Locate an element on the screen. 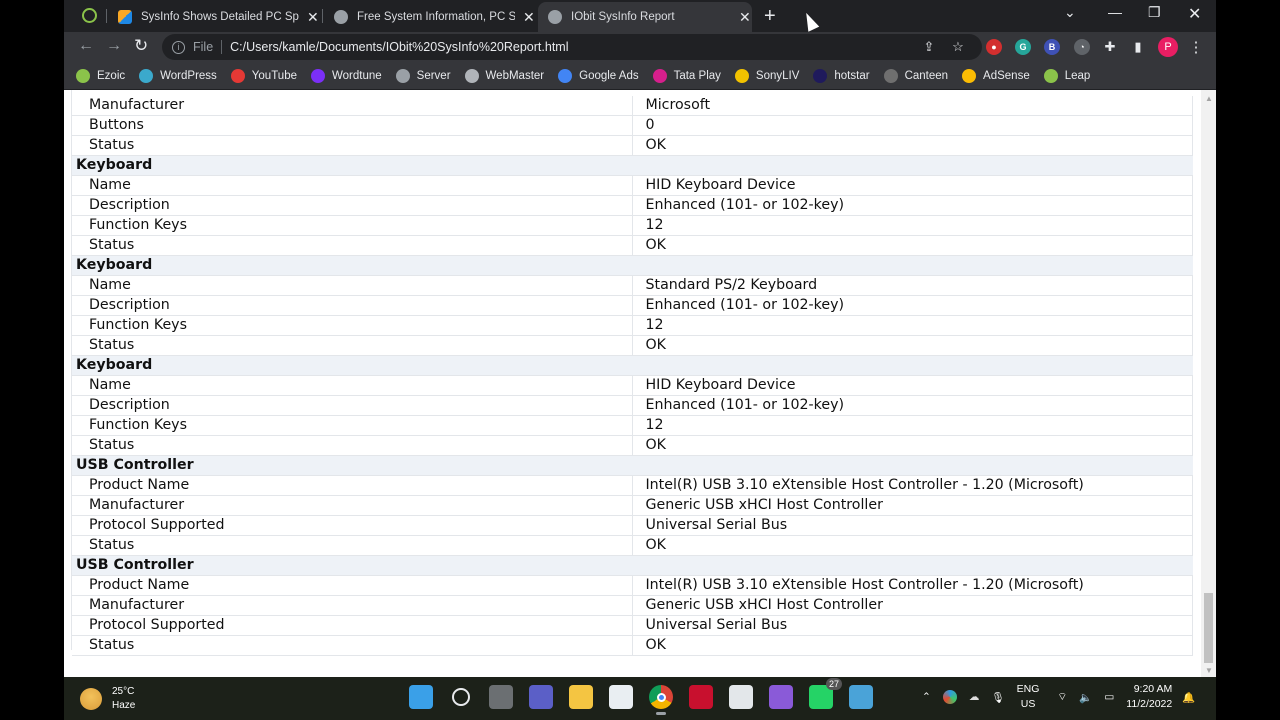 Image resolution: width=1280 pixels, height=720 pixels. reload-button: ↻ is located at coordinates (141, 46).